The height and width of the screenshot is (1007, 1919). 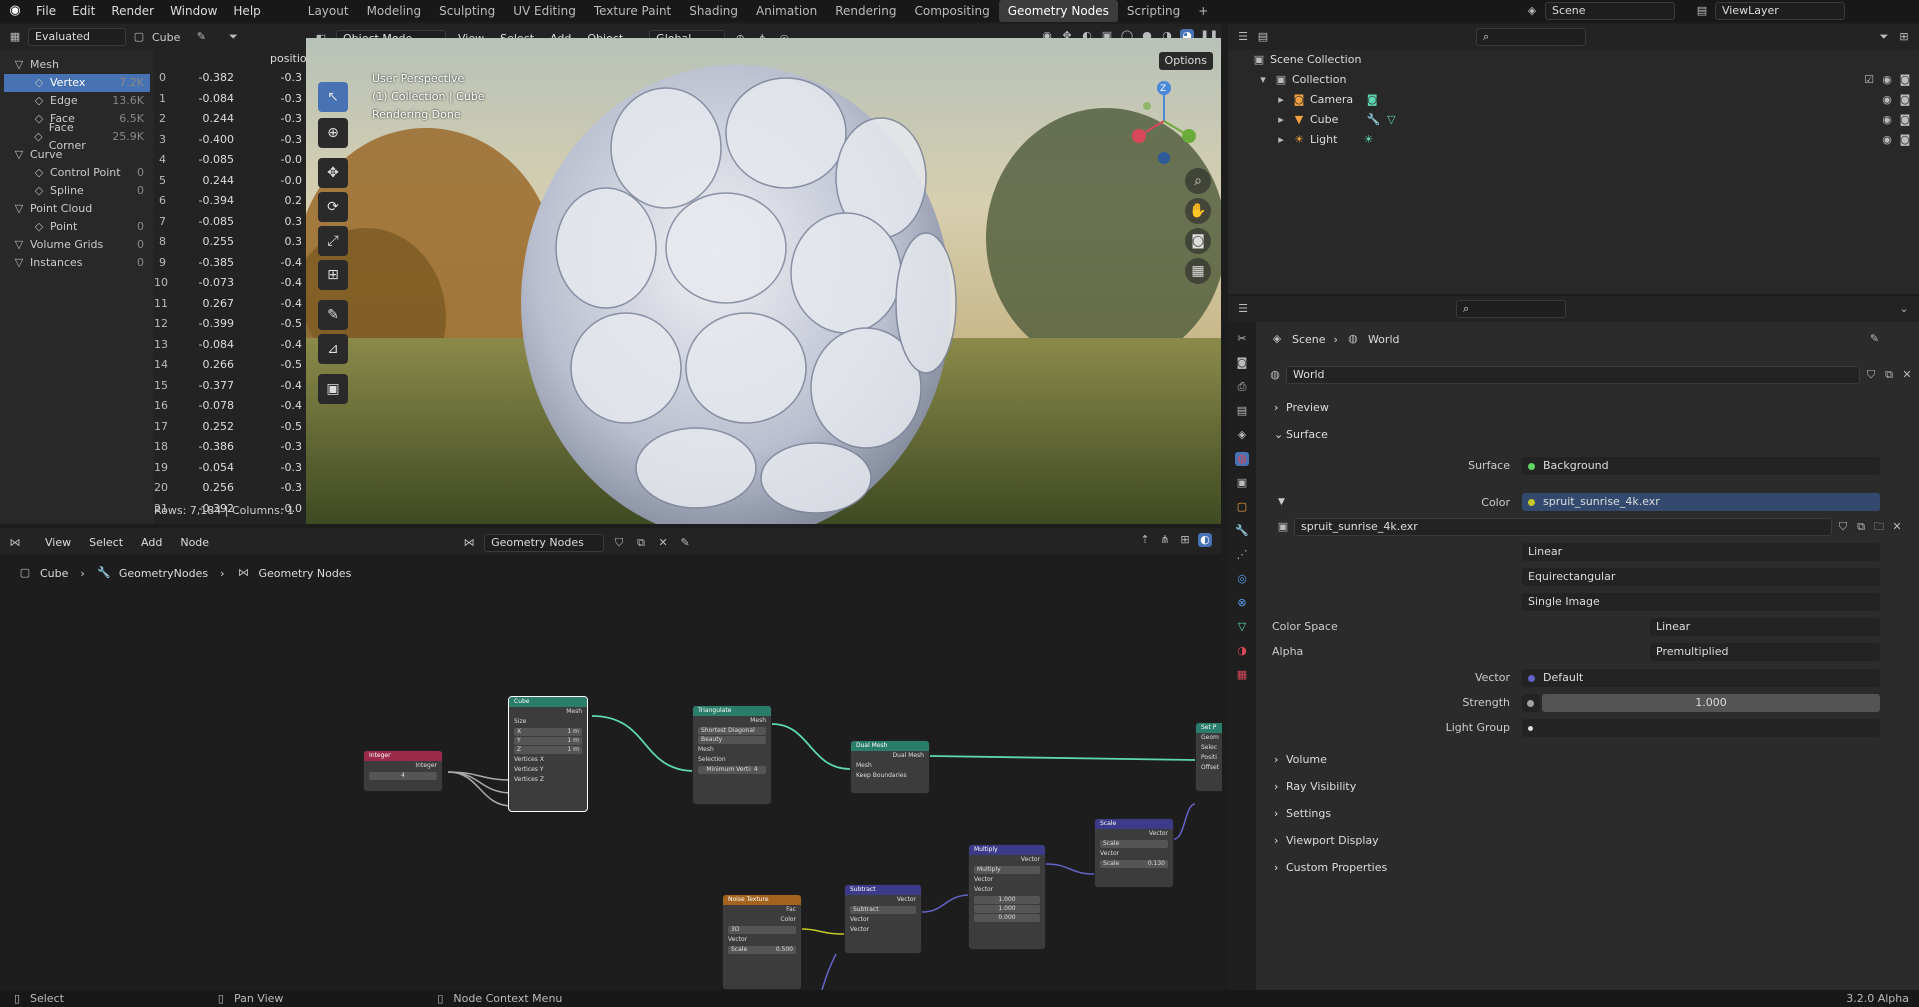 What do you see at coordinates (1701, 552) in the screenshot?
I see `interpolation-dropdown: Linear` at bounding box center [1701, 552].